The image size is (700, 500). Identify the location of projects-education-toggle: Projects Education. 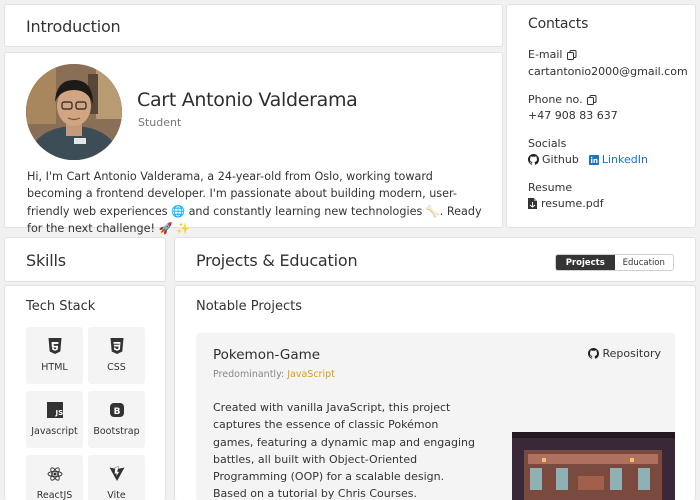
(614, 262).